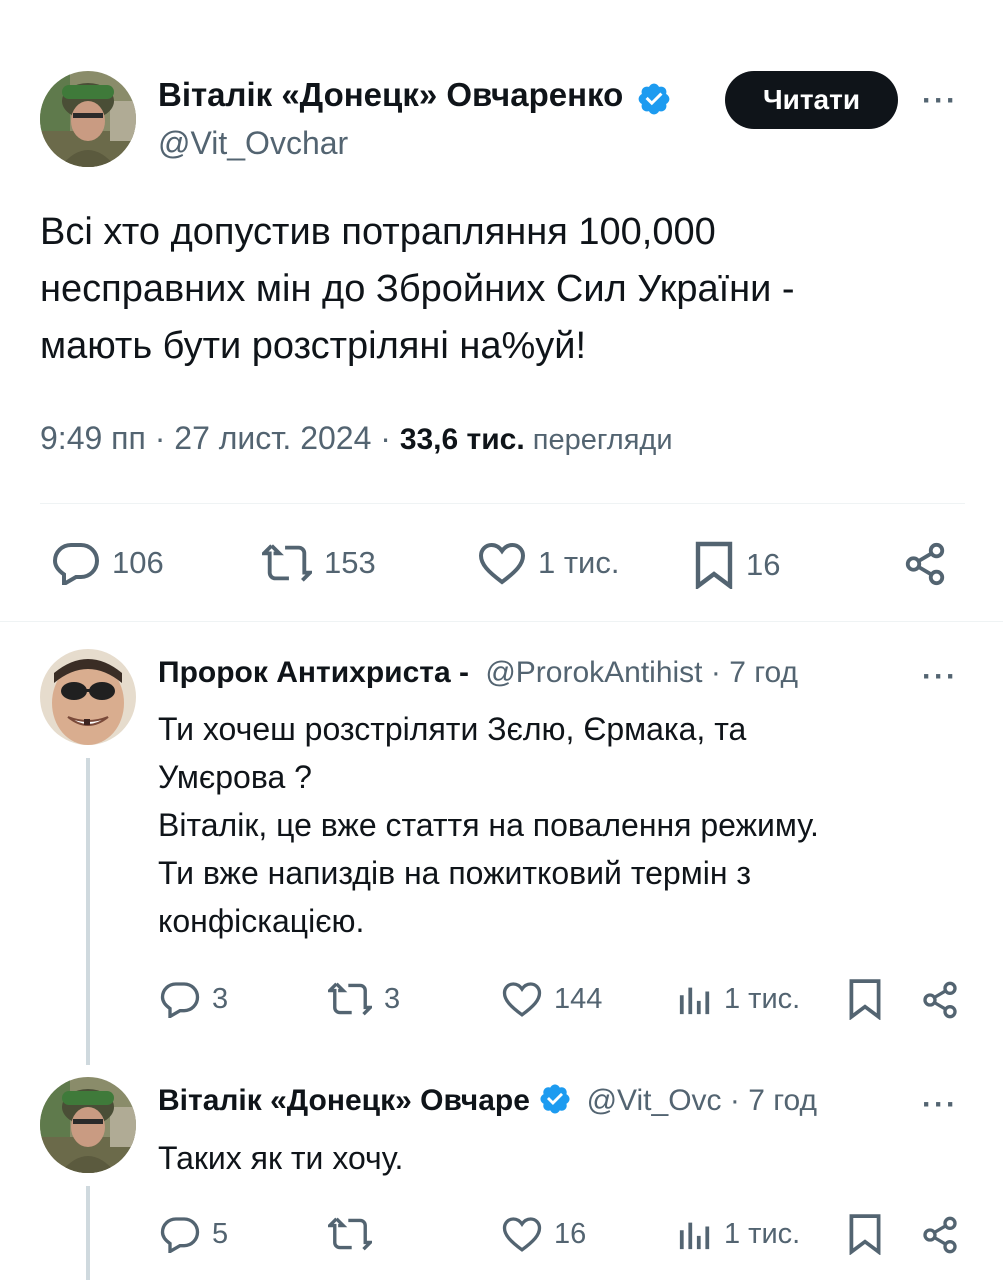 Image resolution: width=1003 pixels, height=1280 pixels. Describe the element at coordinates (737, 565) in the screenshot. I see `bookmark-button: 16` at that location.